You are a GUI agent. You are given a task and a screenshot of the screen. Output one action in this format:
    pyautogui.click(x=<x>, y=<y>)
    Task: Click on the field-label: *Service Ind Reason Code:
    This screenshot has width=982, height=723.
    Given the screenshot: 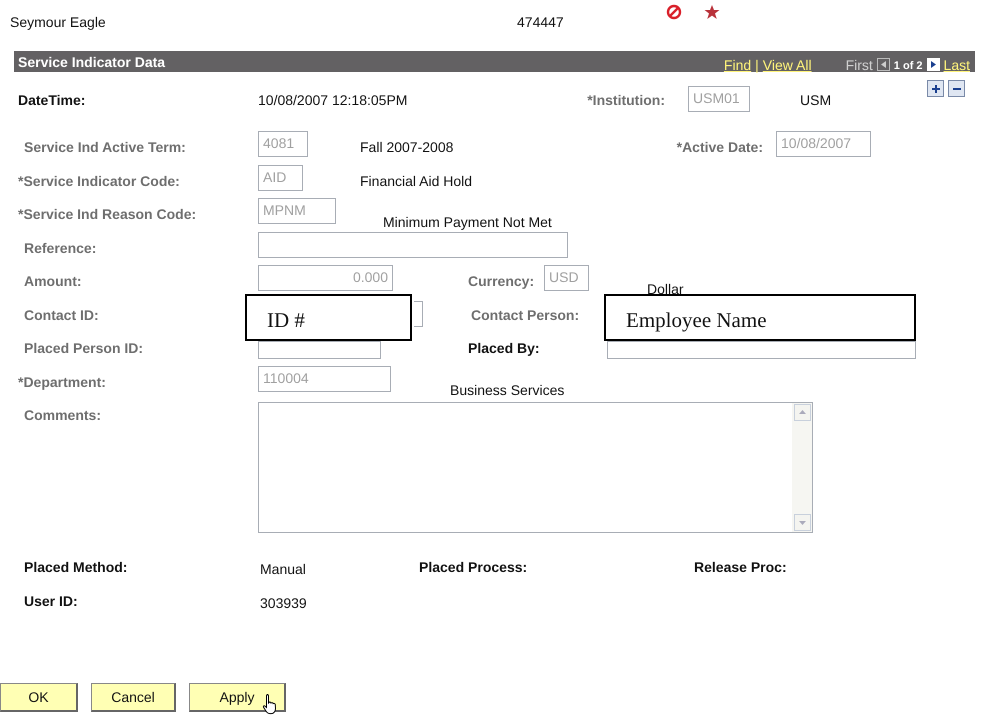 What is the action you would take?
    pyautogui.click(x=107, y=213)
    